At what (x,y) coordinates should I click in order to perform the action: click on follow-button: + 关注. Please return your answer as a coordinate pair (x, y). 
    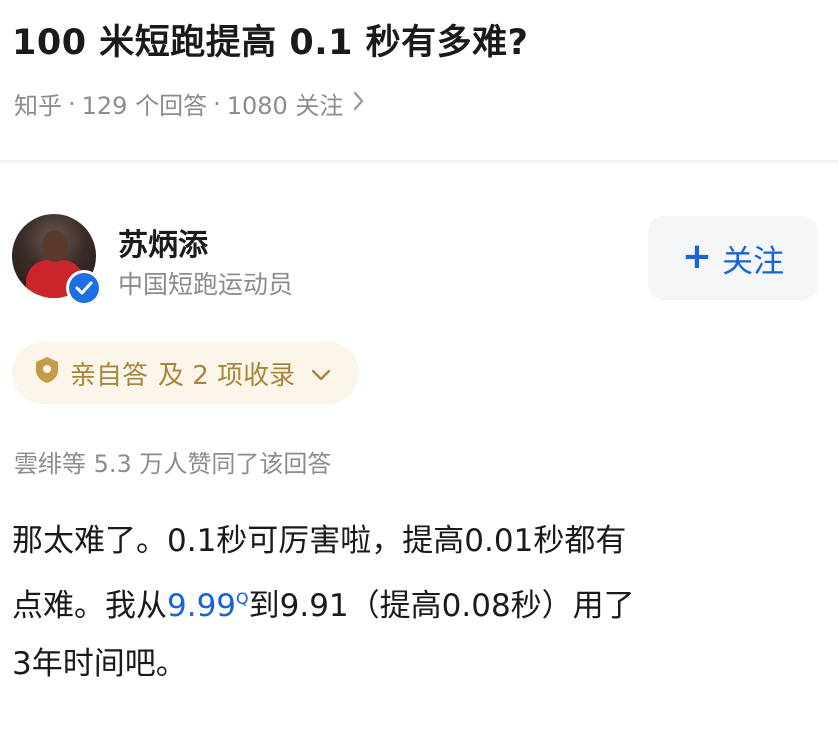
    Looking at the image, I should click on (733, 258).